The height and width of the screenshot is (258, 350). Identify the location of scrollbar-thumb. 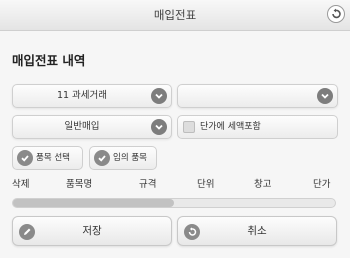
(93, 203).